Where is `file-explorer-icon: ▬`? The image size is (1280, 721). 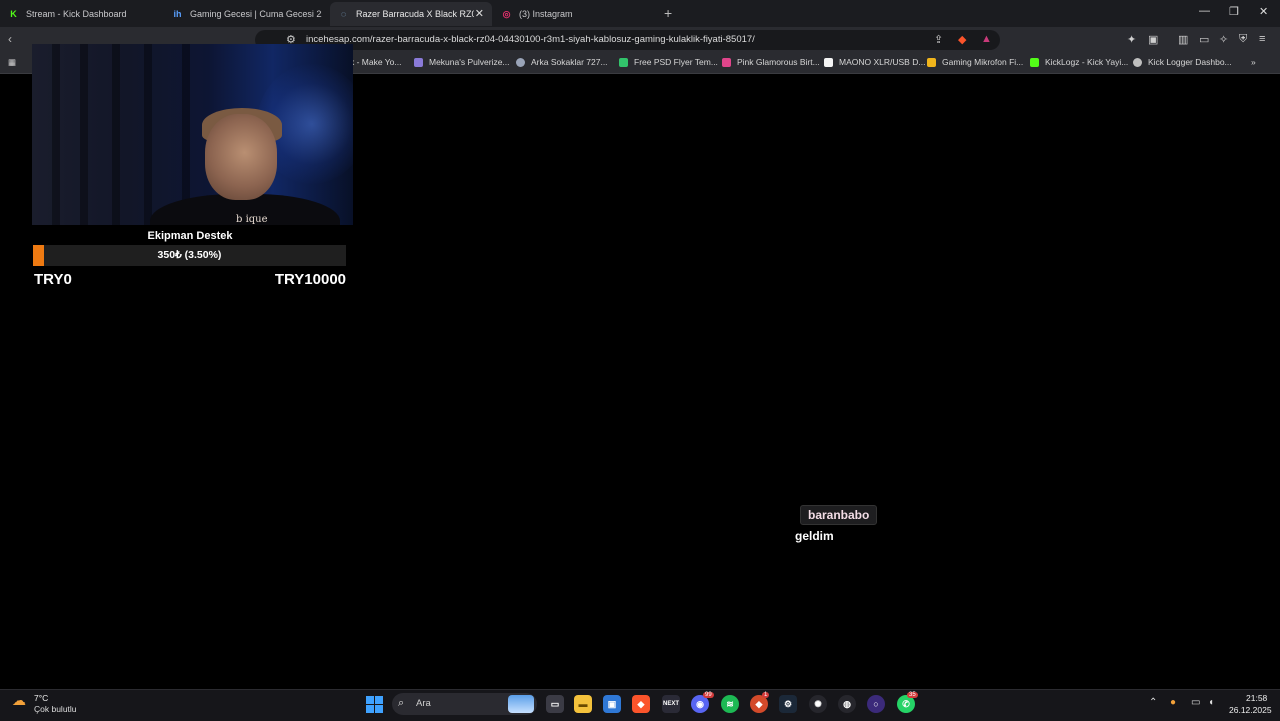
file-explorer-icon: ▬ is located at coordinates (583, 704).